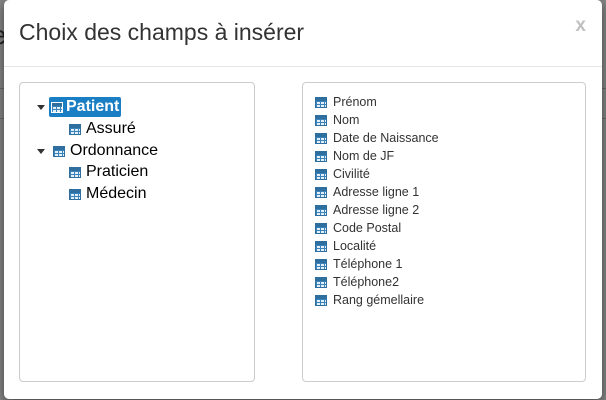 The width and height of the screenshot is (606, 400). What do you see at coordinates (355, 246) in the screenshot?
I see `field-label: Localité` at bounding box center [355, 246].